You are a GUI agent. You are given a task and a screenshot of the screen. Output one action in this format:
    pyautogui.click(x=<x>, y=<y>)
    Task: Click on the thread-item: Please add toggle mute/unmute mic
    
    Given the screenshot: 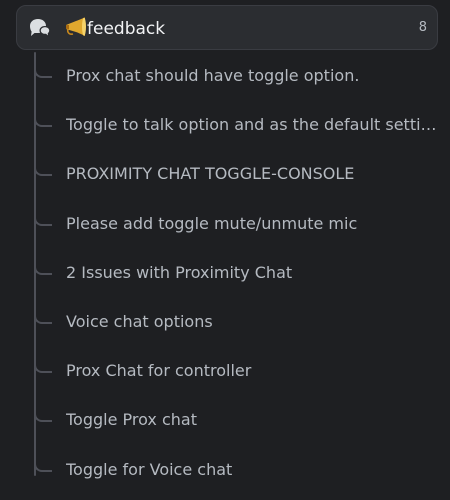 What is the action you would take?
    pyautogui.click(x=225, y=226)
    